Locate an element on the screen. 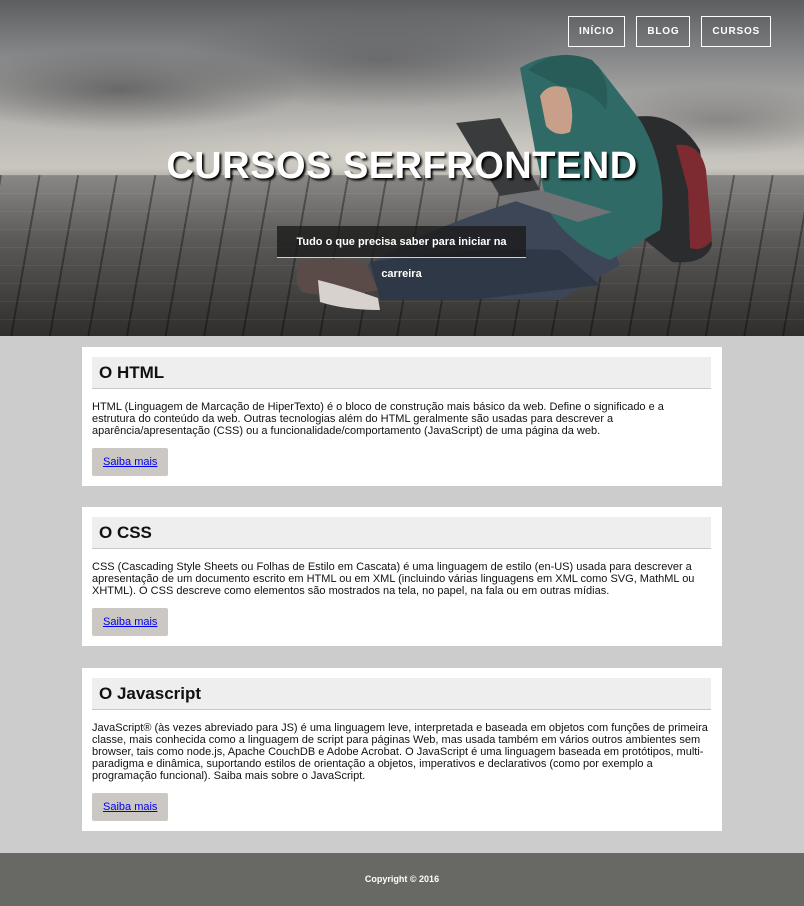 The image size is (804, 906). footer: Copyright © 2016 is located at coordinates (402, 879).